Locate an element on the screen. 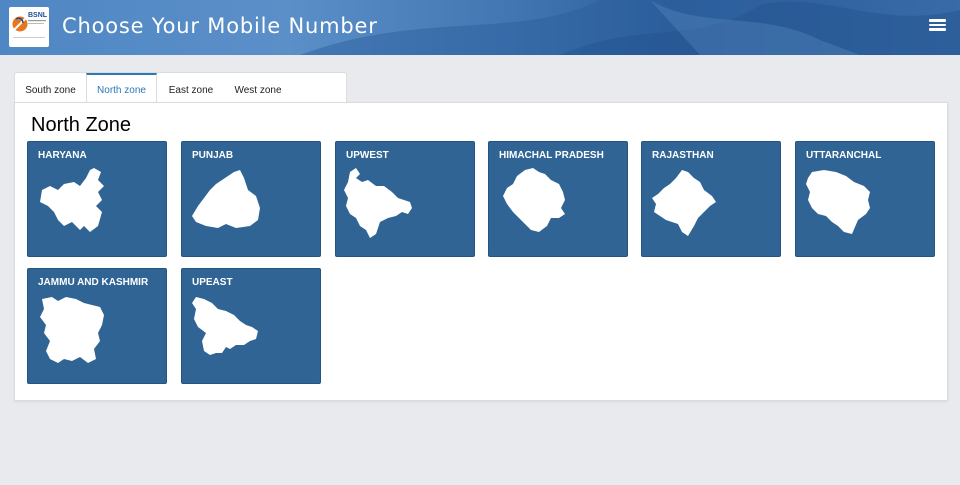  app-header: BSNL Choose Your Mobile Number is located at coordinates (480, 27).